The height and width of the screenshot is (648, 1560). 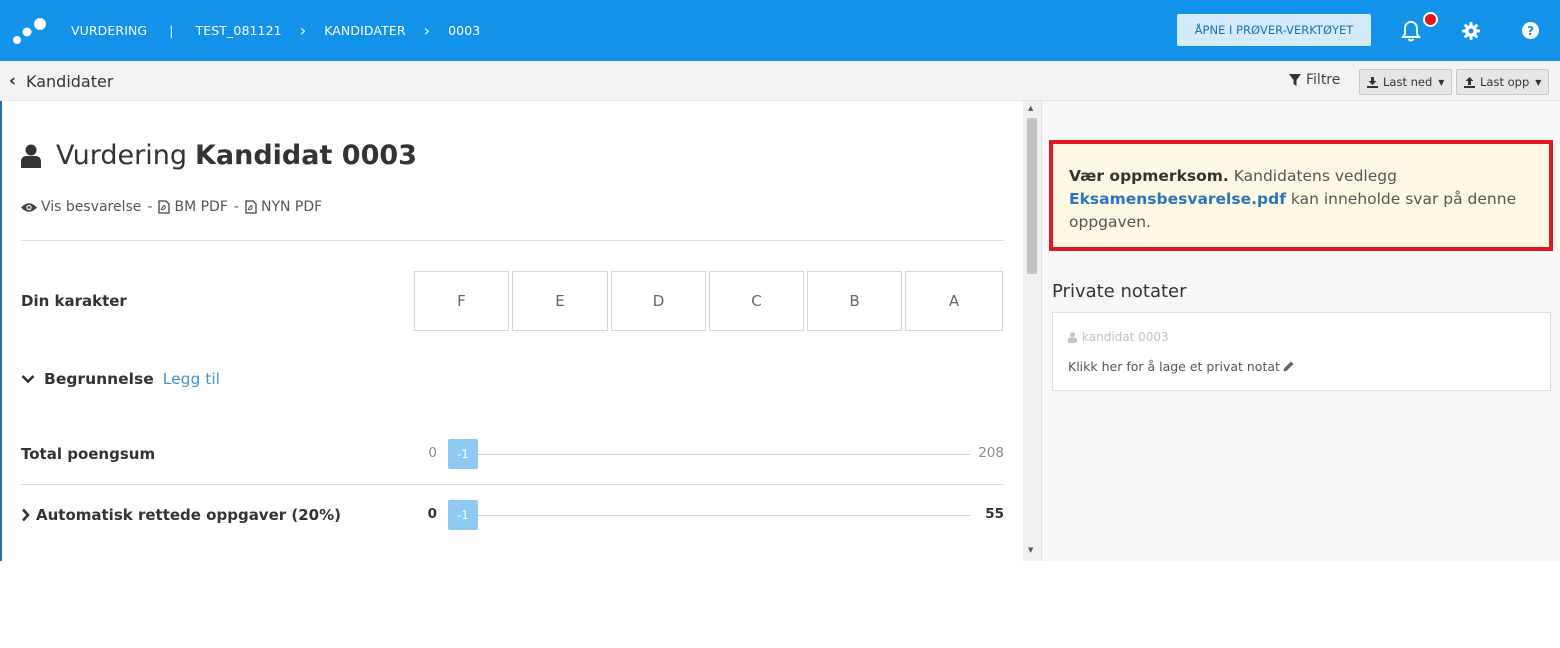 I want to click on pencil-icon, so click(x=1288, y=366).